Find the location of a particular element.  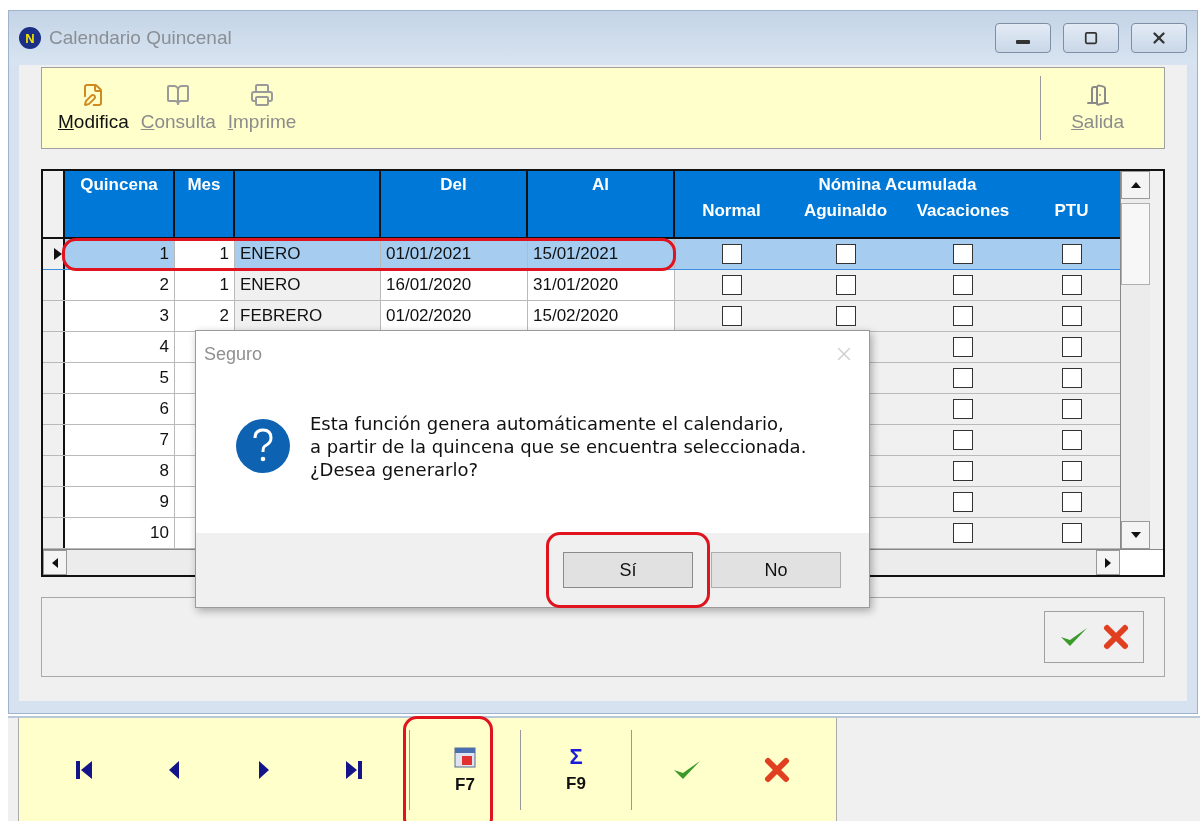

maximize-button is located at coordinates (1091, 38).